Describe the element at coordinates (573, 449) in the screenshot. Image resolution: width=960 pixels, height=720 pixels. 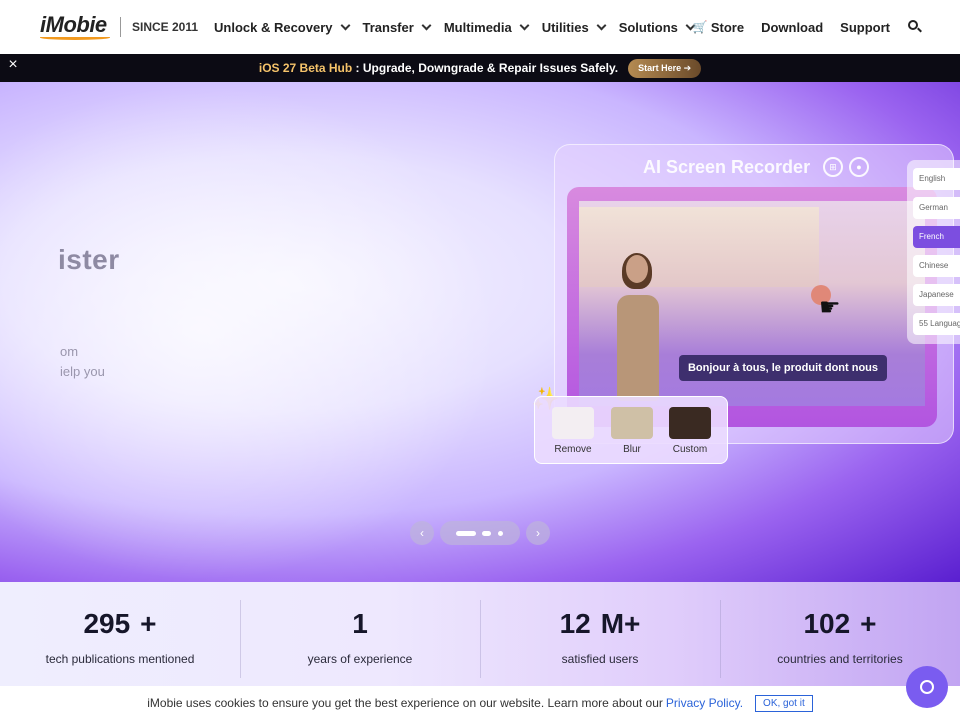
I see `tool-label: Remove` at that location.